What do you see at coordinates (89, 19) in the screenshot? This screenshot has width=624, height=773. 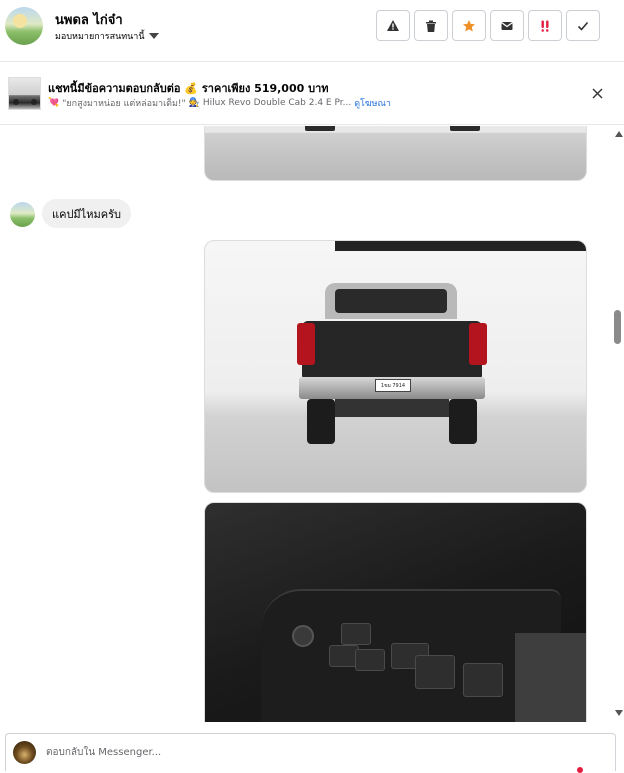 I see `contact-name: นพดล ไก่จ๋า` at bounding box center [89, 19].